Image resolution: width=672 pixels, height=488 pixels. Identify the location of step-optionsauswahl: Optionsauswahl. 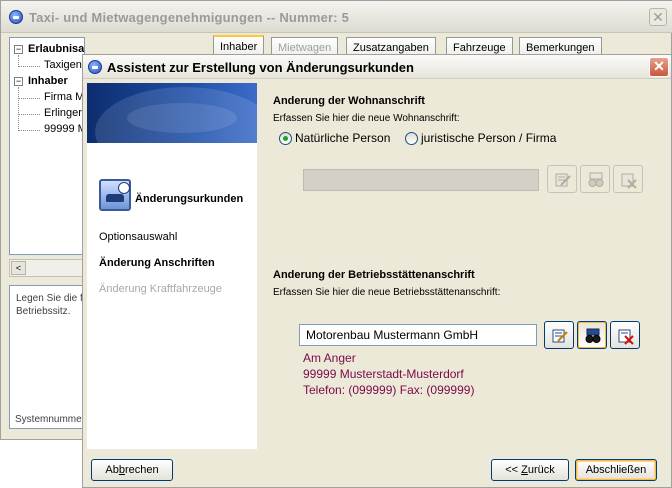
(138, 237).